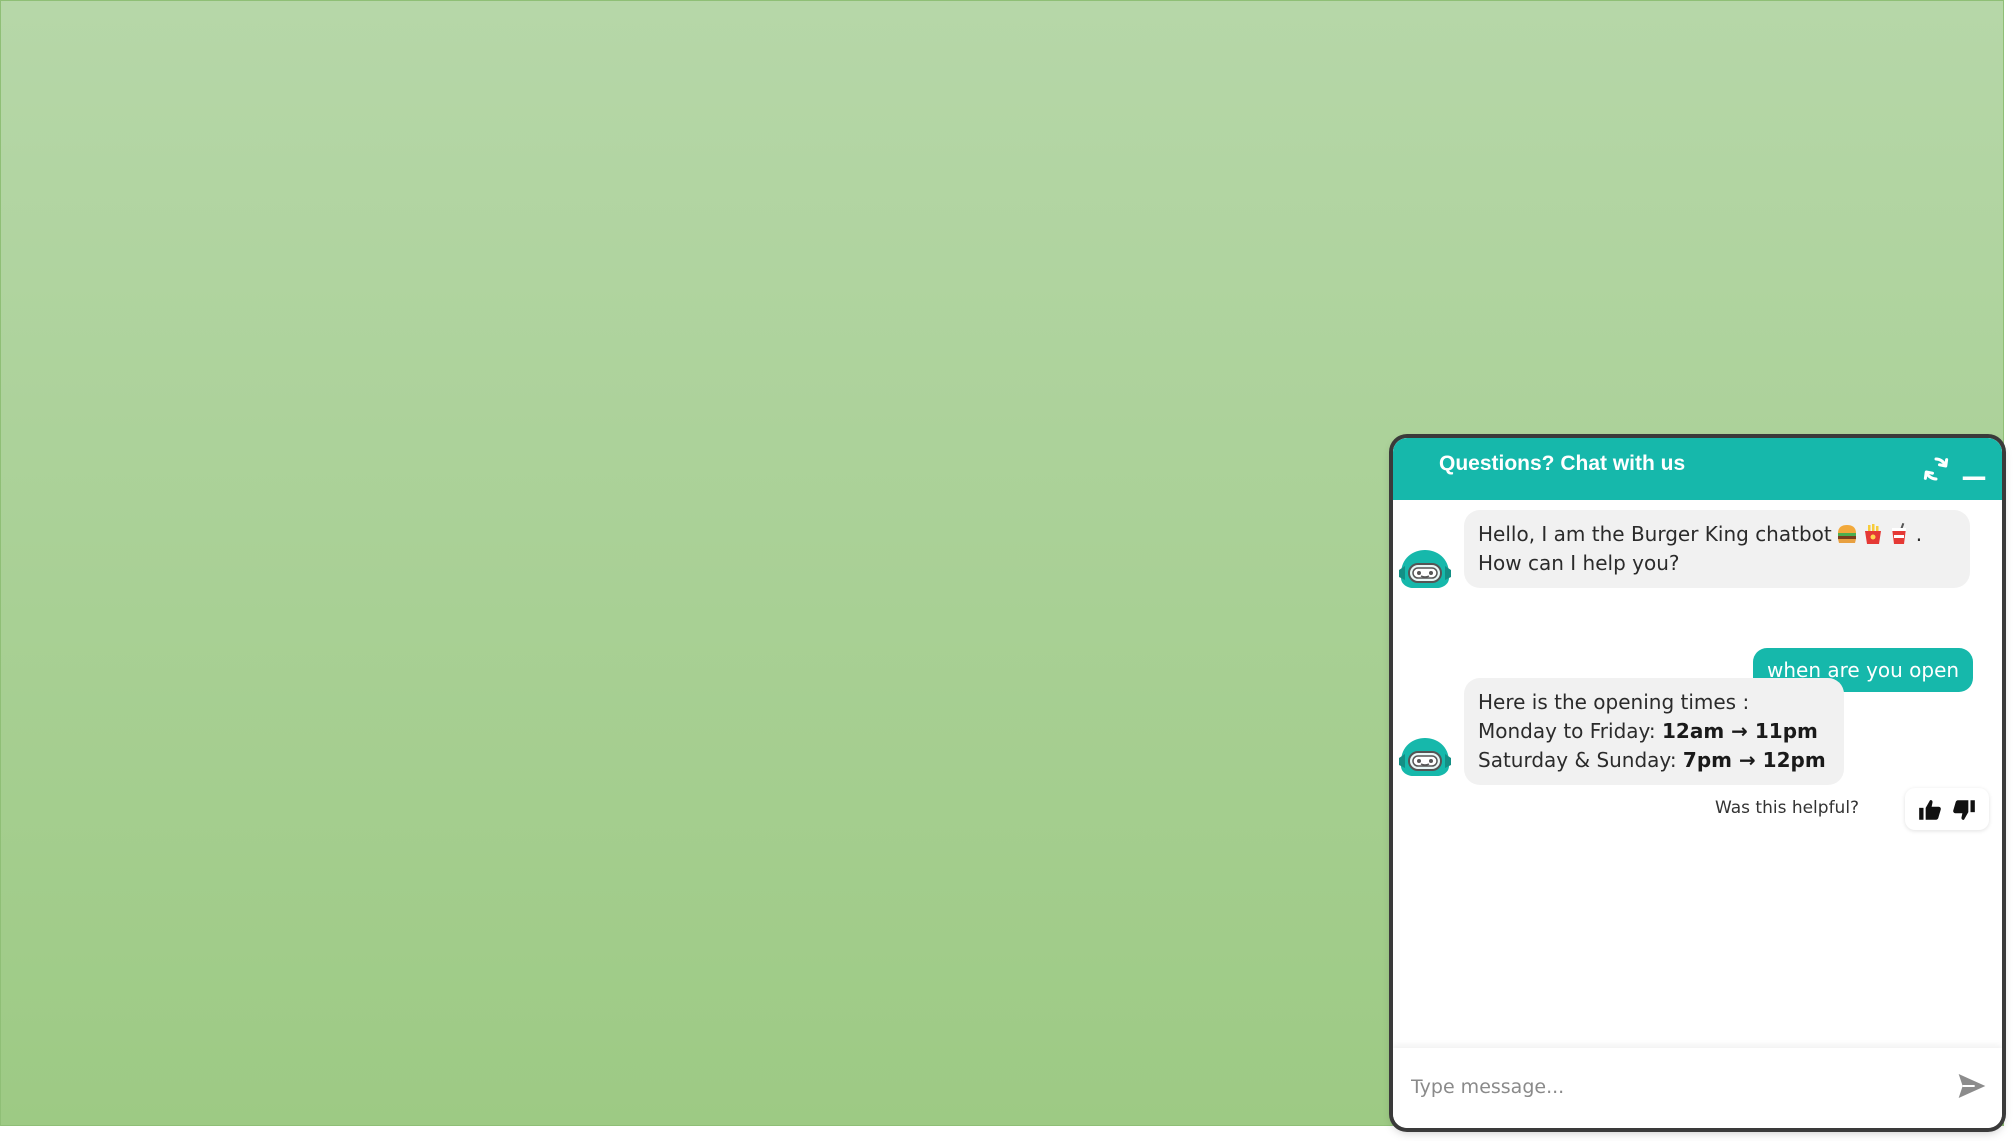  Describe the element at coordinates (1754, 760) in the screenshot. I see `weekend-hours: 7pm → 12pm` at that location.